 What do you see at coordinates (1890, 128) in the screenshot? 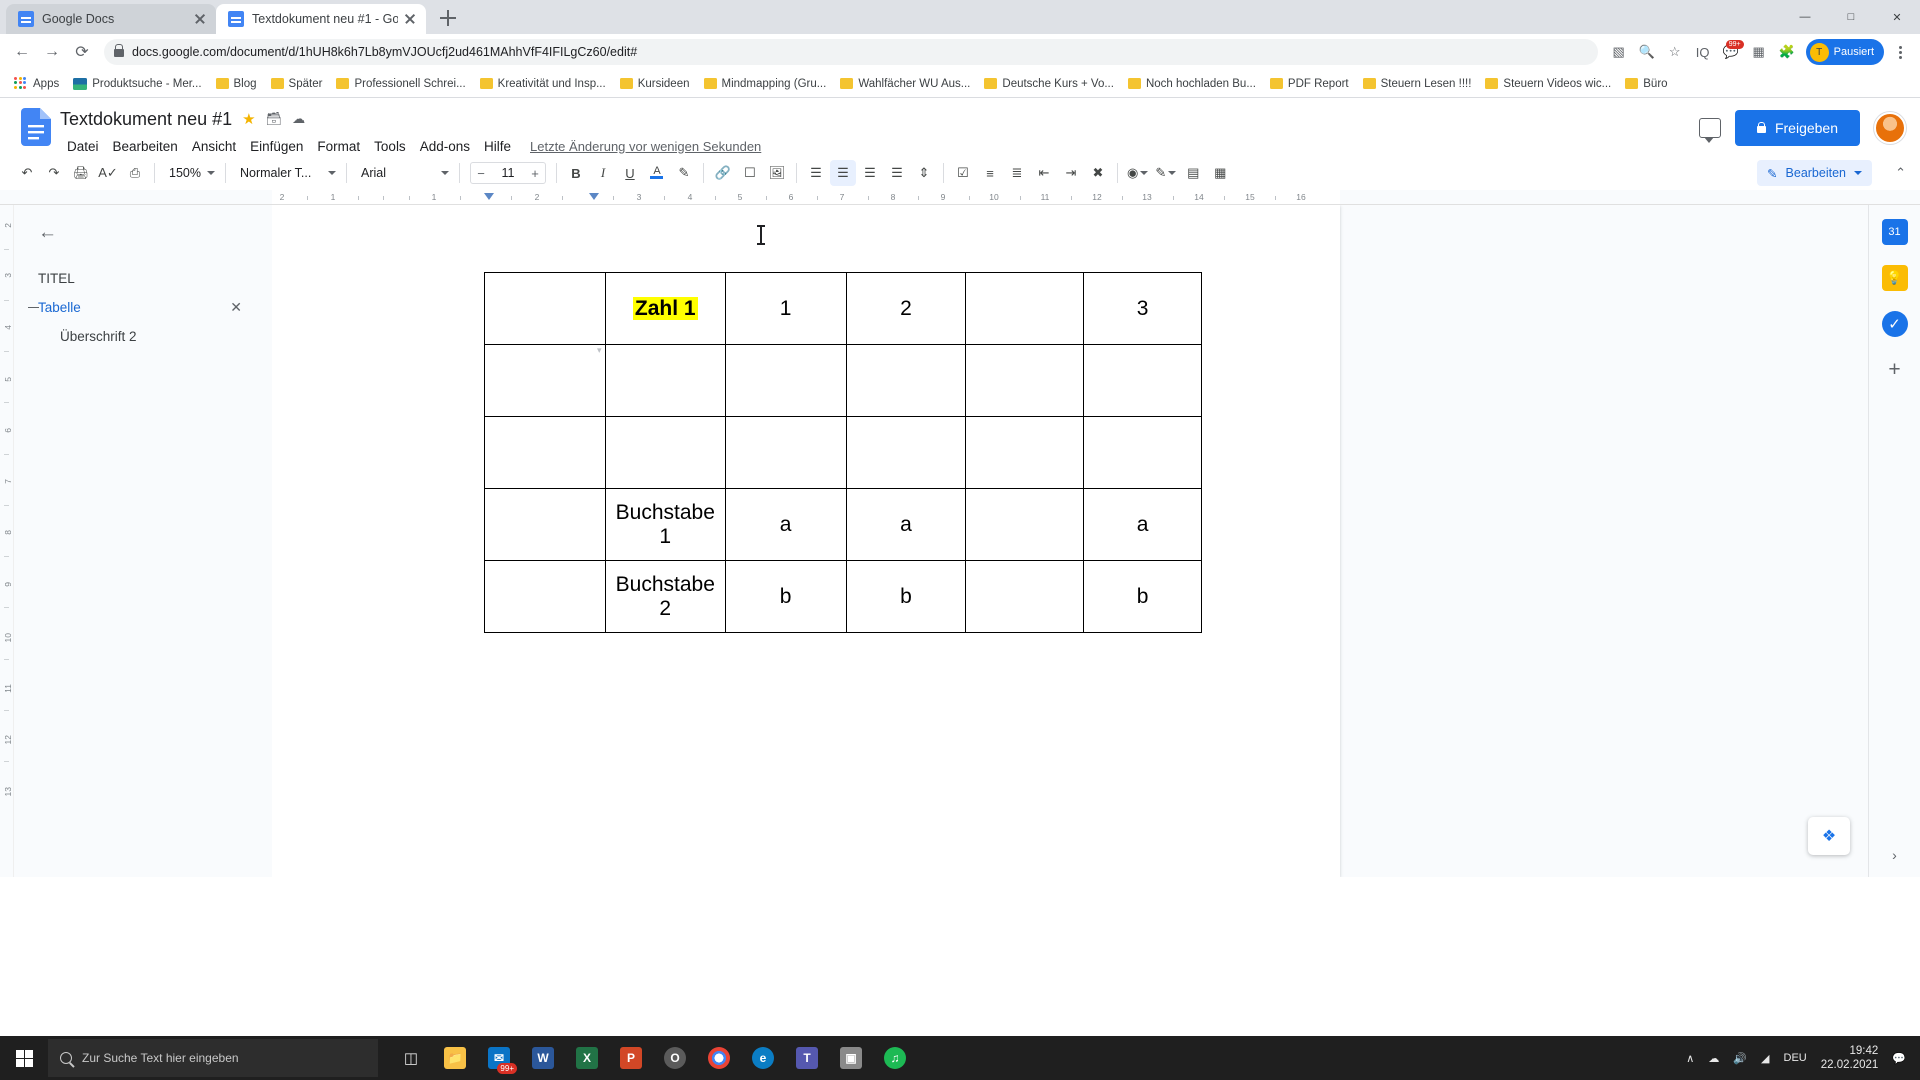
I see `account-avatar` at bounding box center [1890, 128].